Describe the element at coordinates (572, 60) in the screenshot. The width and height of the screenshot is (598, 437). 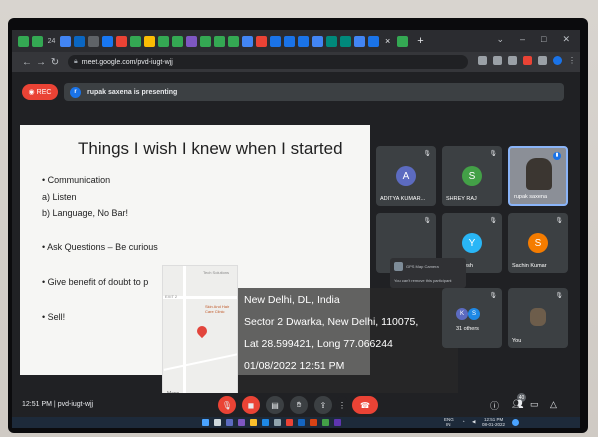
I see `menu-dots-icon: ⋮` at that location.